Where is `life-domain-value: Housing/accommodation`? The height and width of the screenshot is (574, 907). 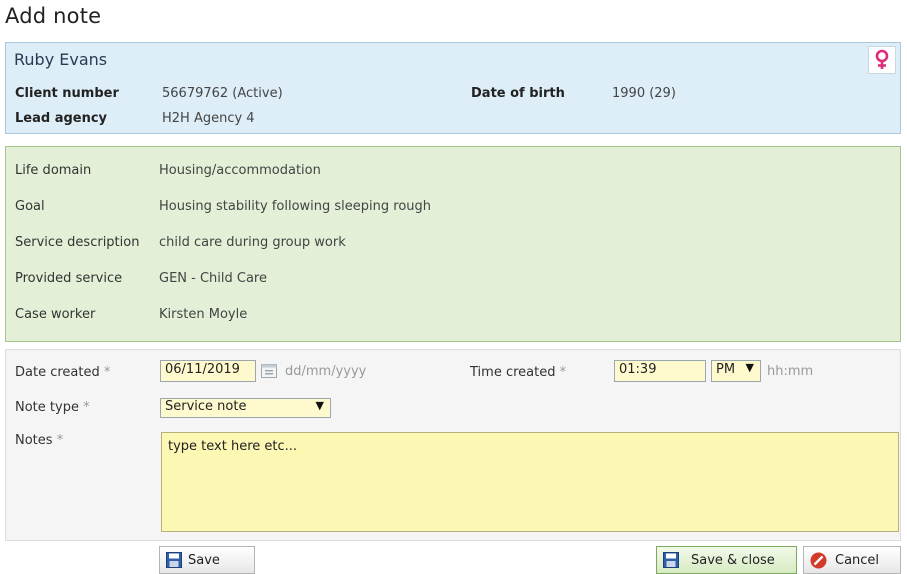 life-domain-value: Housing/accommodation is located at coordinates (240, 170).